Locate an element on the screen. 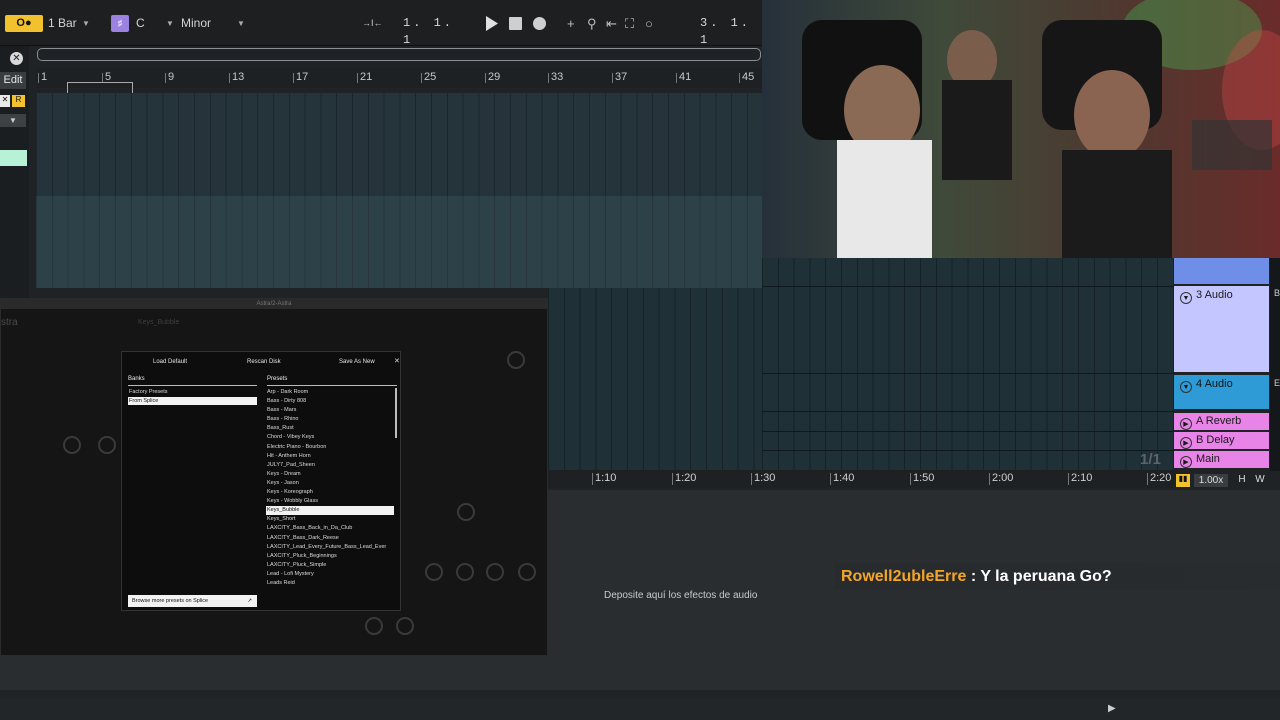 This screenshot has height=720, width=1280. save-as-new-button: Save As New is located at coordinates (357, 362).